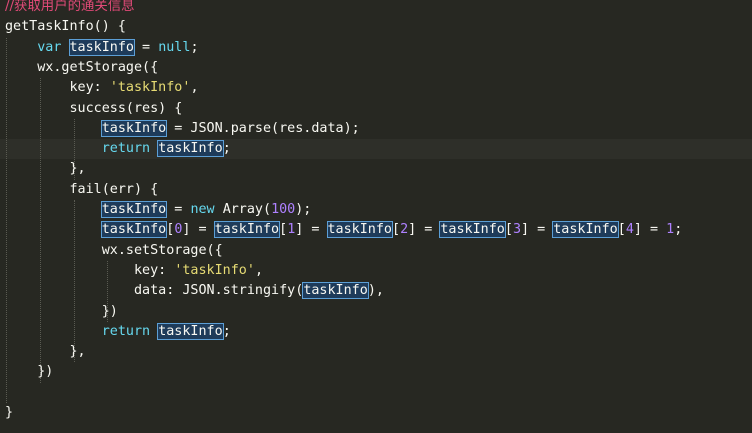  I want to click on comment-token: //获取用户的通关信息, so click(70, 7).